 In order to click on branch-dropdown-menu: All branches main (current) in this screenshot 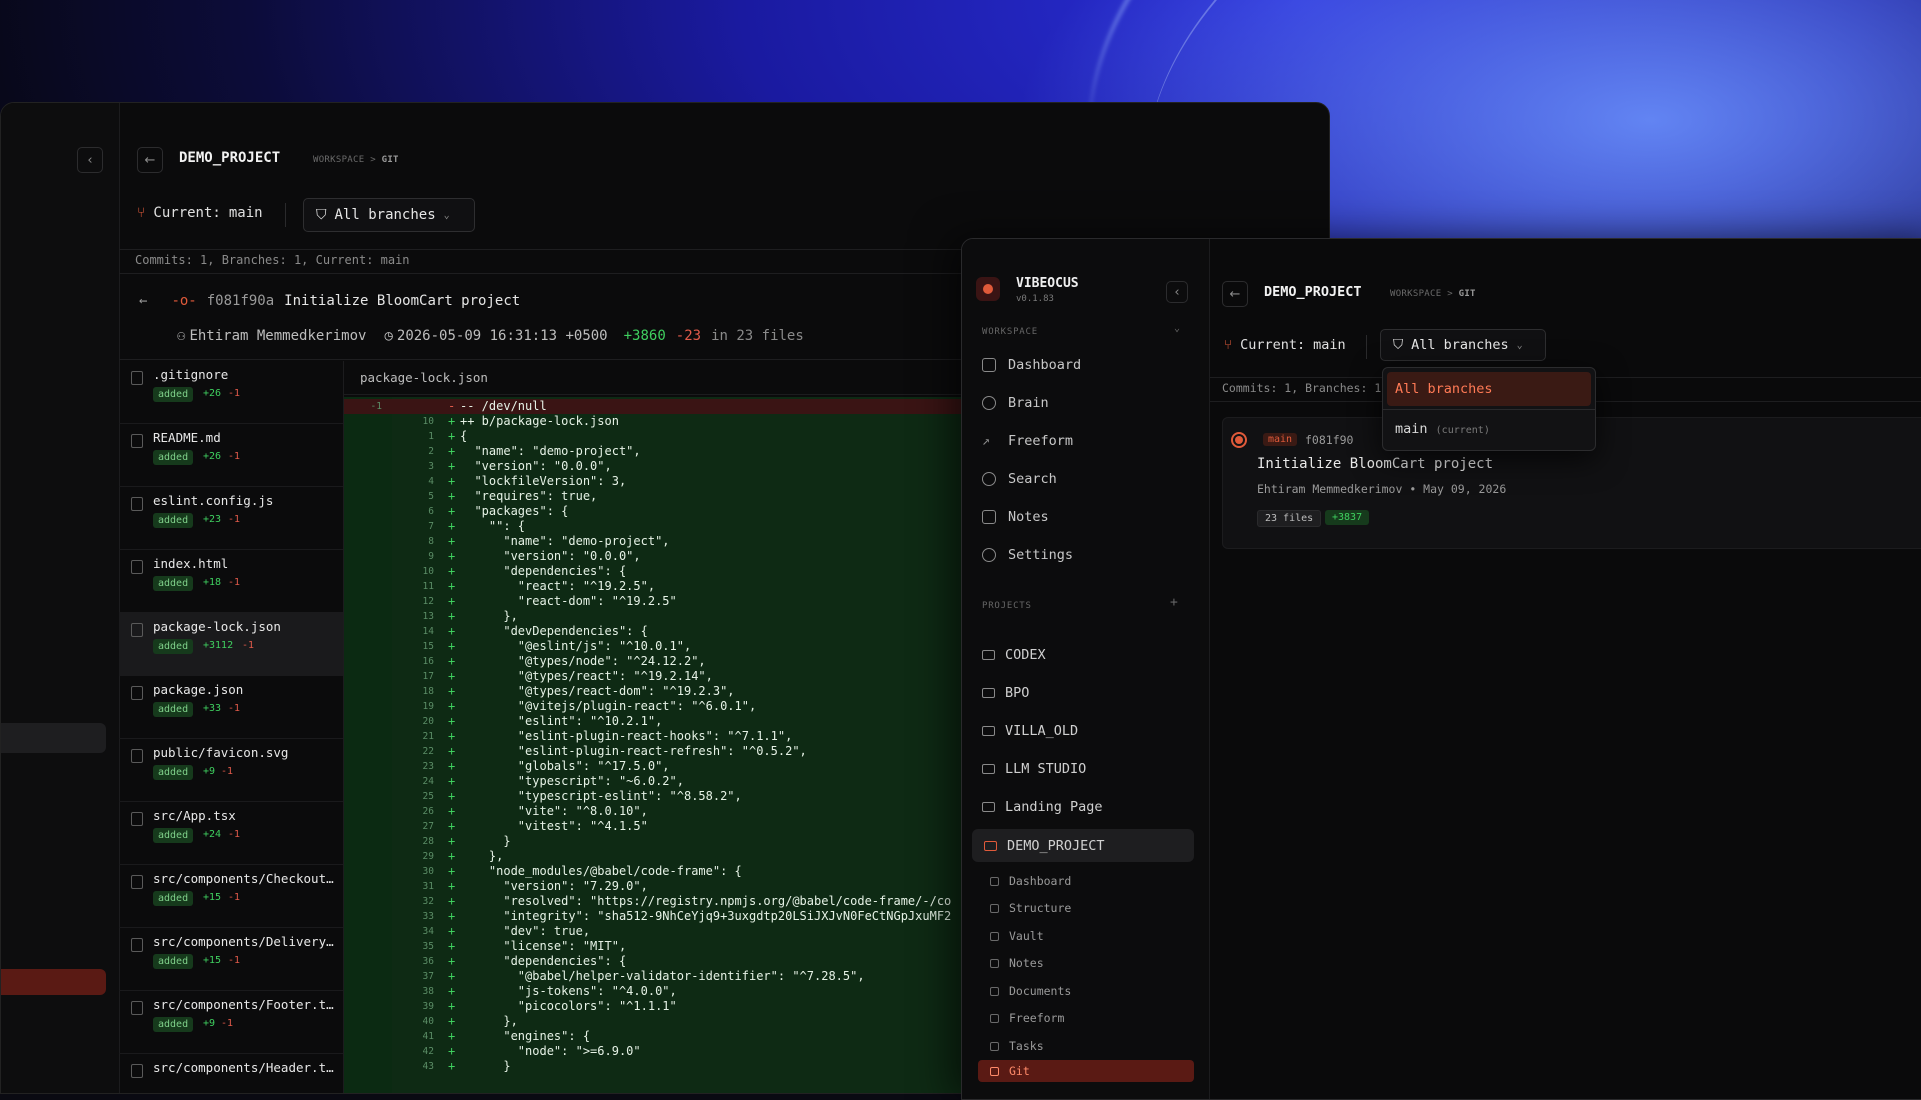, I will do `click(1489, 409)`.